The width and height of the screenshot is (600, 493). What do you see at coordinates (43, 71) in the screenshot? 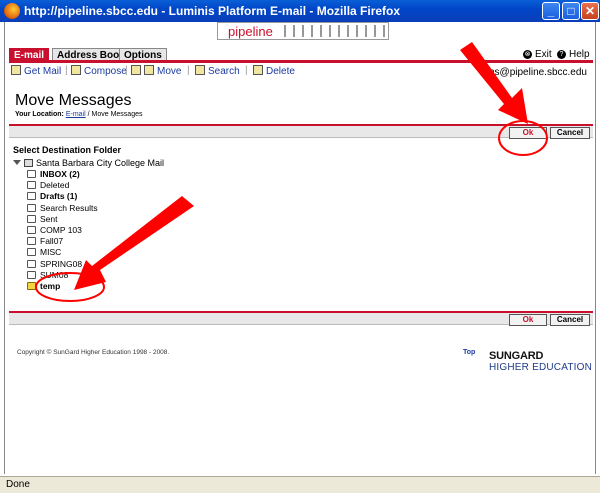
I see `get-mail-label: Get Mail` at bounding box center [43, 71].